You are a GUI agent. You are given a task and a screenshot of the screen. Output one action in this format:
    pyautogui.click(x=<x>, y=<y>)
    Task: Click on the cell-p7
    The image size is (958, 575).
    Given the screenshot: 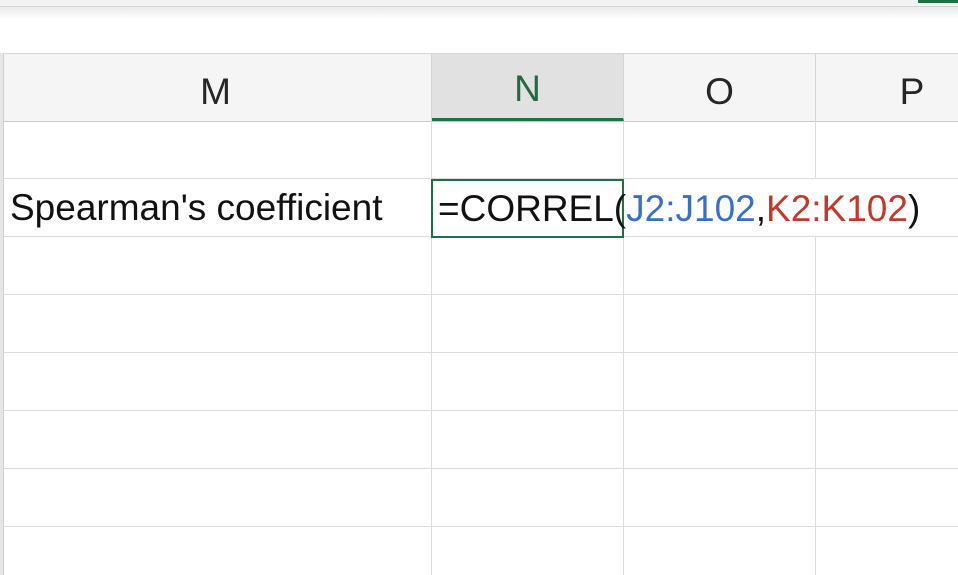 What is the action you would take?
    pyautogui.click(x=887, y=498)
    